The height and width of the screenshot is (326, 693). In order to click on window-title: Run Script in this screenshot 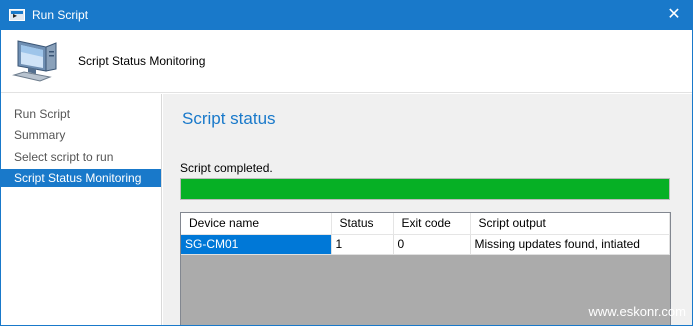, I will do `click(60, 15)`.